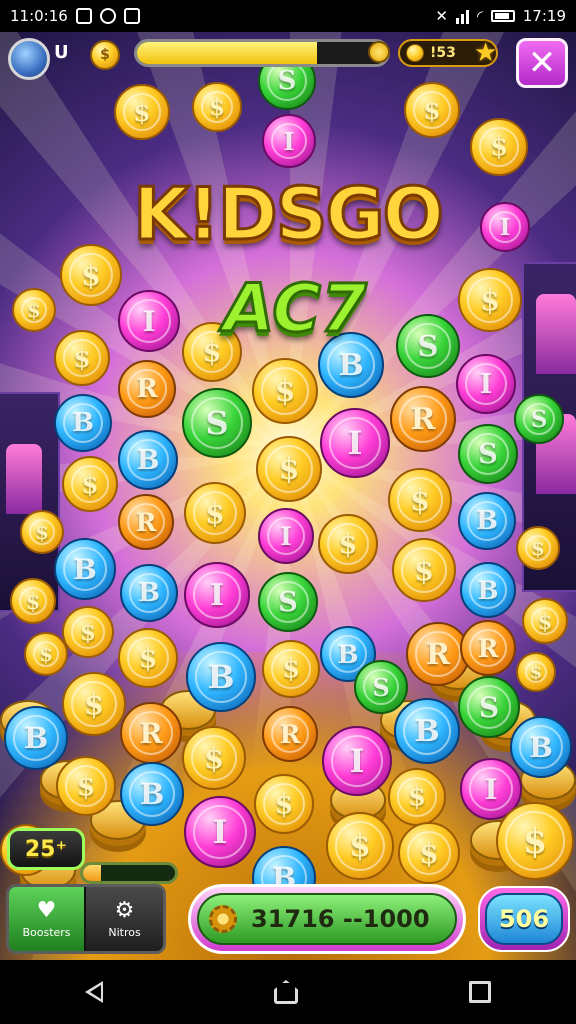 The image size is (576, 1024). Describe the element at coordinates (24, 479) in the screenshot. I see `building-window` at that location.